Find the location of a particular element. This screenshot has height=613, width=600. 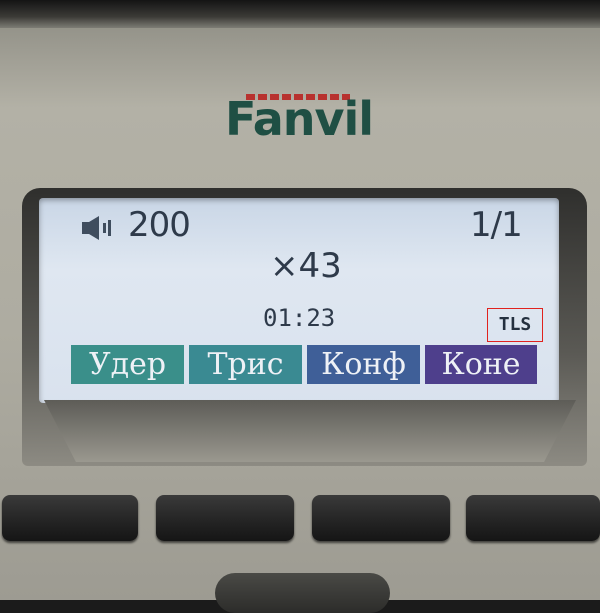

softkey-transfer: Трис is located at coordinates (245, 364).